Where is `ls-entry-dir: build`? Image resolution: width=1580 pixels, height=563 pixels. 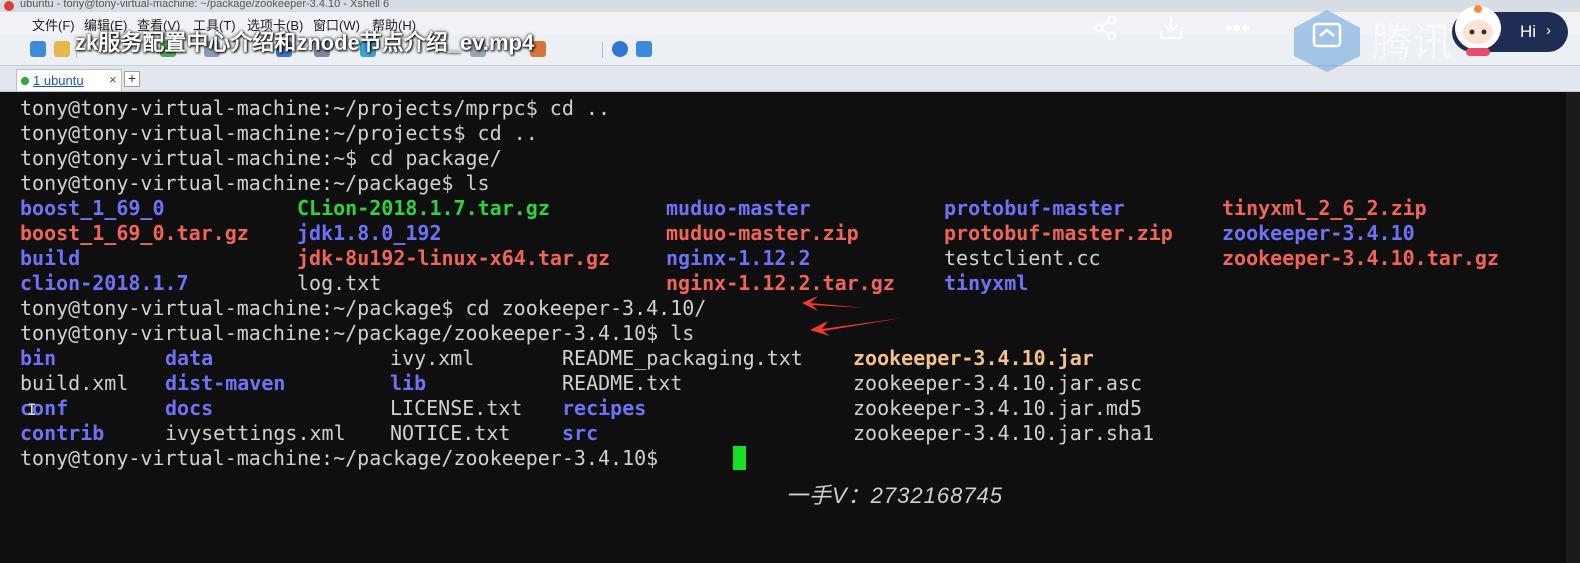
ls-entry-dir: build is located at coordinates (50, 258).